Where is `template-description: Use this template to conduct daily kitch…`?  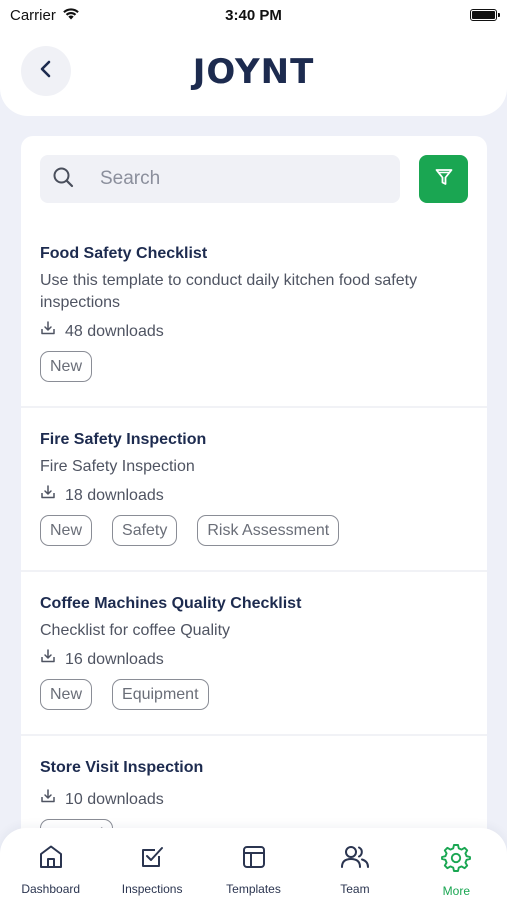
template-description: Use this template to conduct daily kitch… is located at coordinates (229, 291).